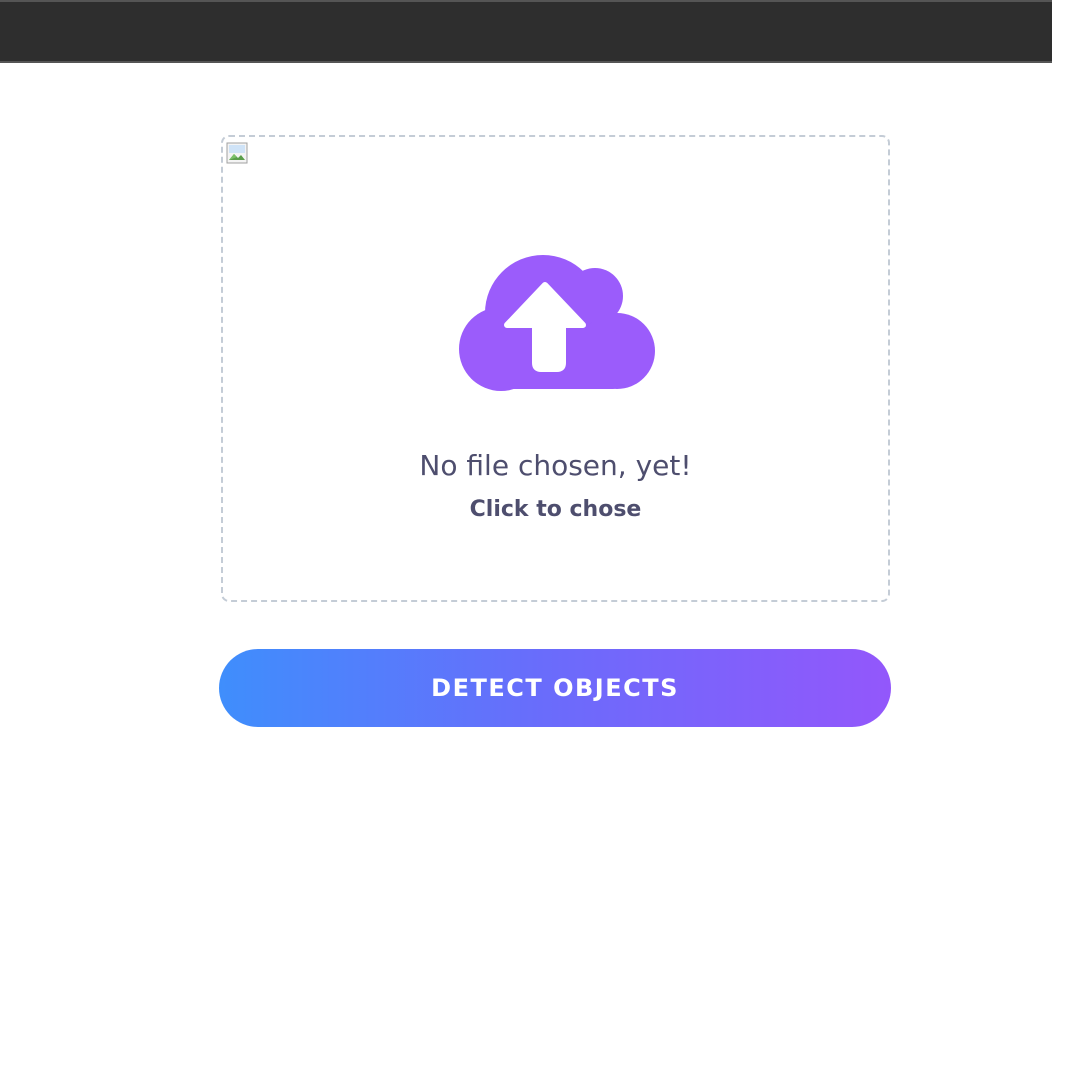 Image resolution: width=1080 pixels, height=1080 pixels. I want to click on detect-objects-button: DETECT OBJECTS, so click(555, 688).